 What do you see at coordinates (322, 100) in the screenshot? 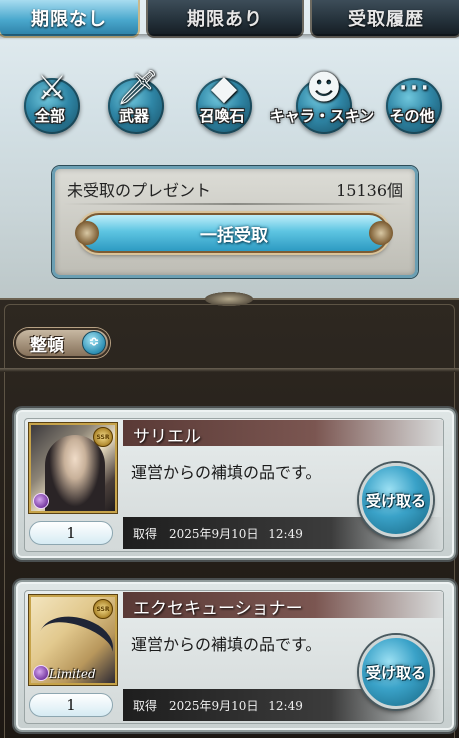
I see `category-character-button: ☻ キャラ・スキン` at bounding box center [322, 100].